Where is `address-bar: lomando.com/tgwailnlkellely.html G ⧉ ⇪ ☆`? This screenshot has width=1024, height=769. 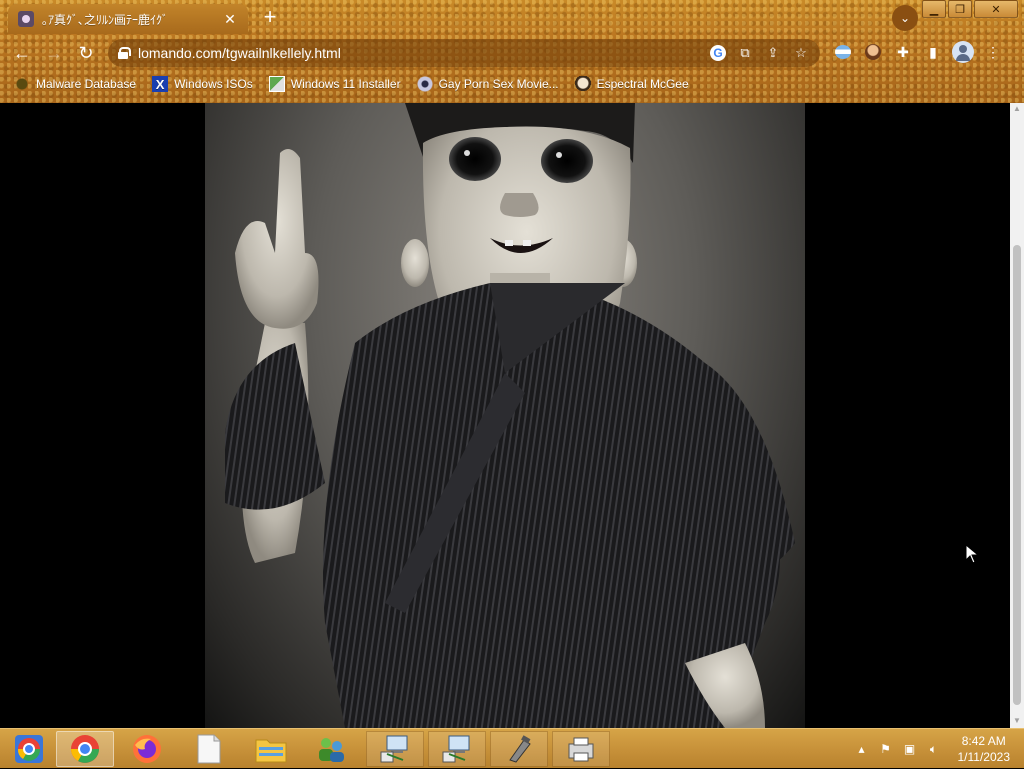
address-bar: lomando.com/tgwailnlkellely.html G ⧉ ⇪ ☆ is located at coordinates (464, 53).